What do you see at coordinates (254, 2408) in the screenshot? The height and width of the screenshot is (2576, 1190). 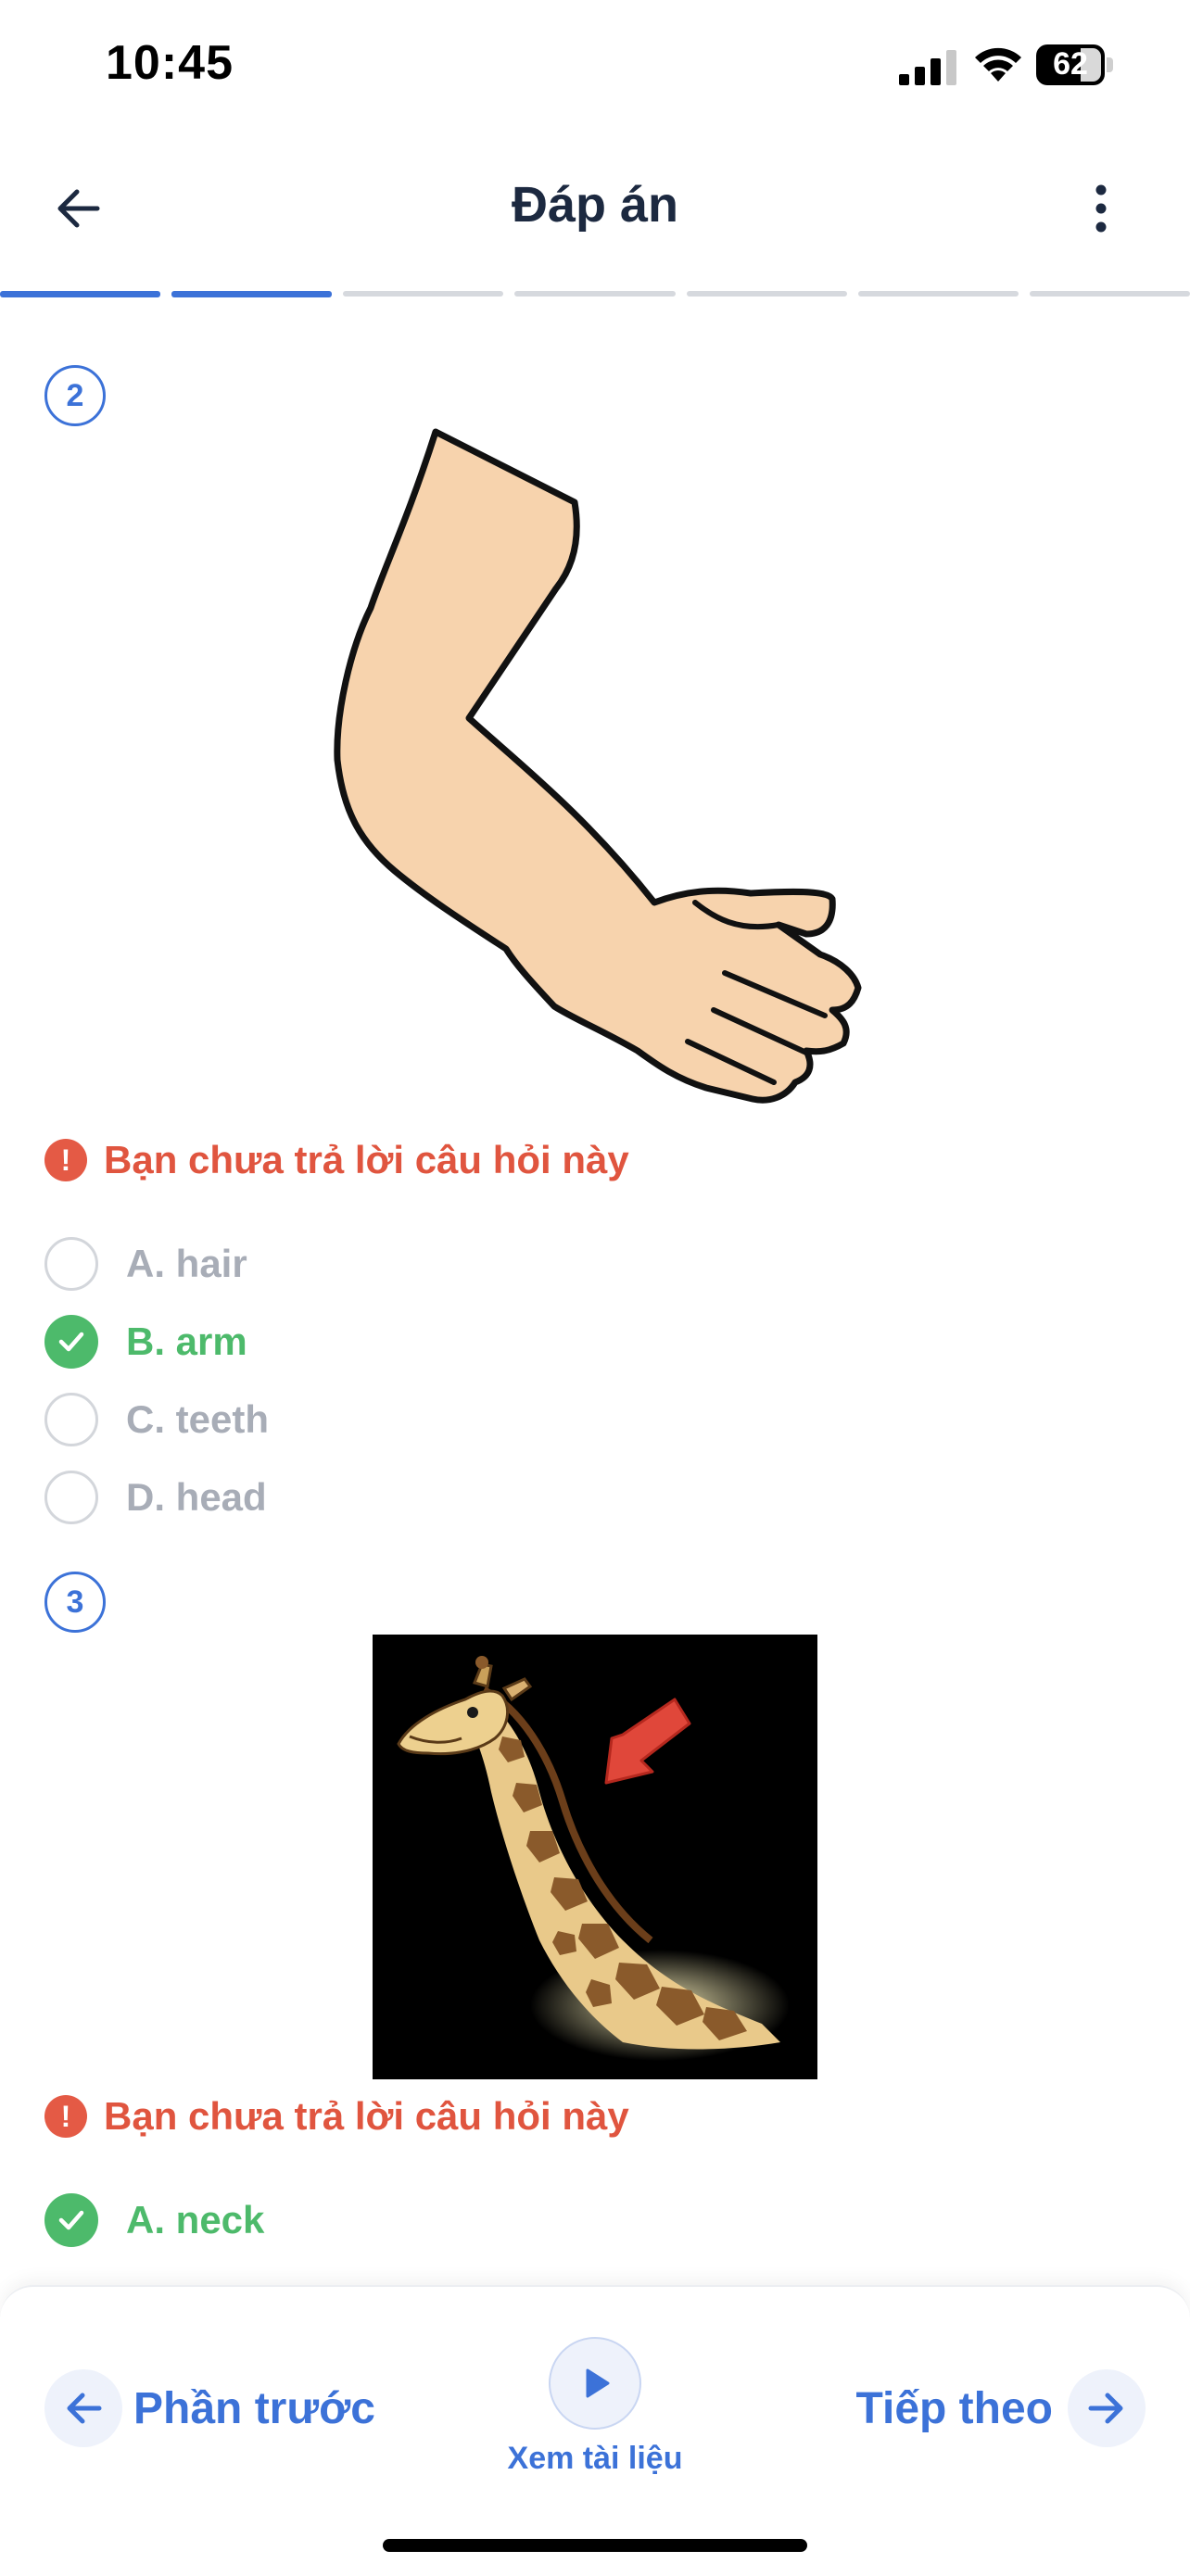 I see `previous-section-label: Phần trước` at bounding box center [254, 2408].